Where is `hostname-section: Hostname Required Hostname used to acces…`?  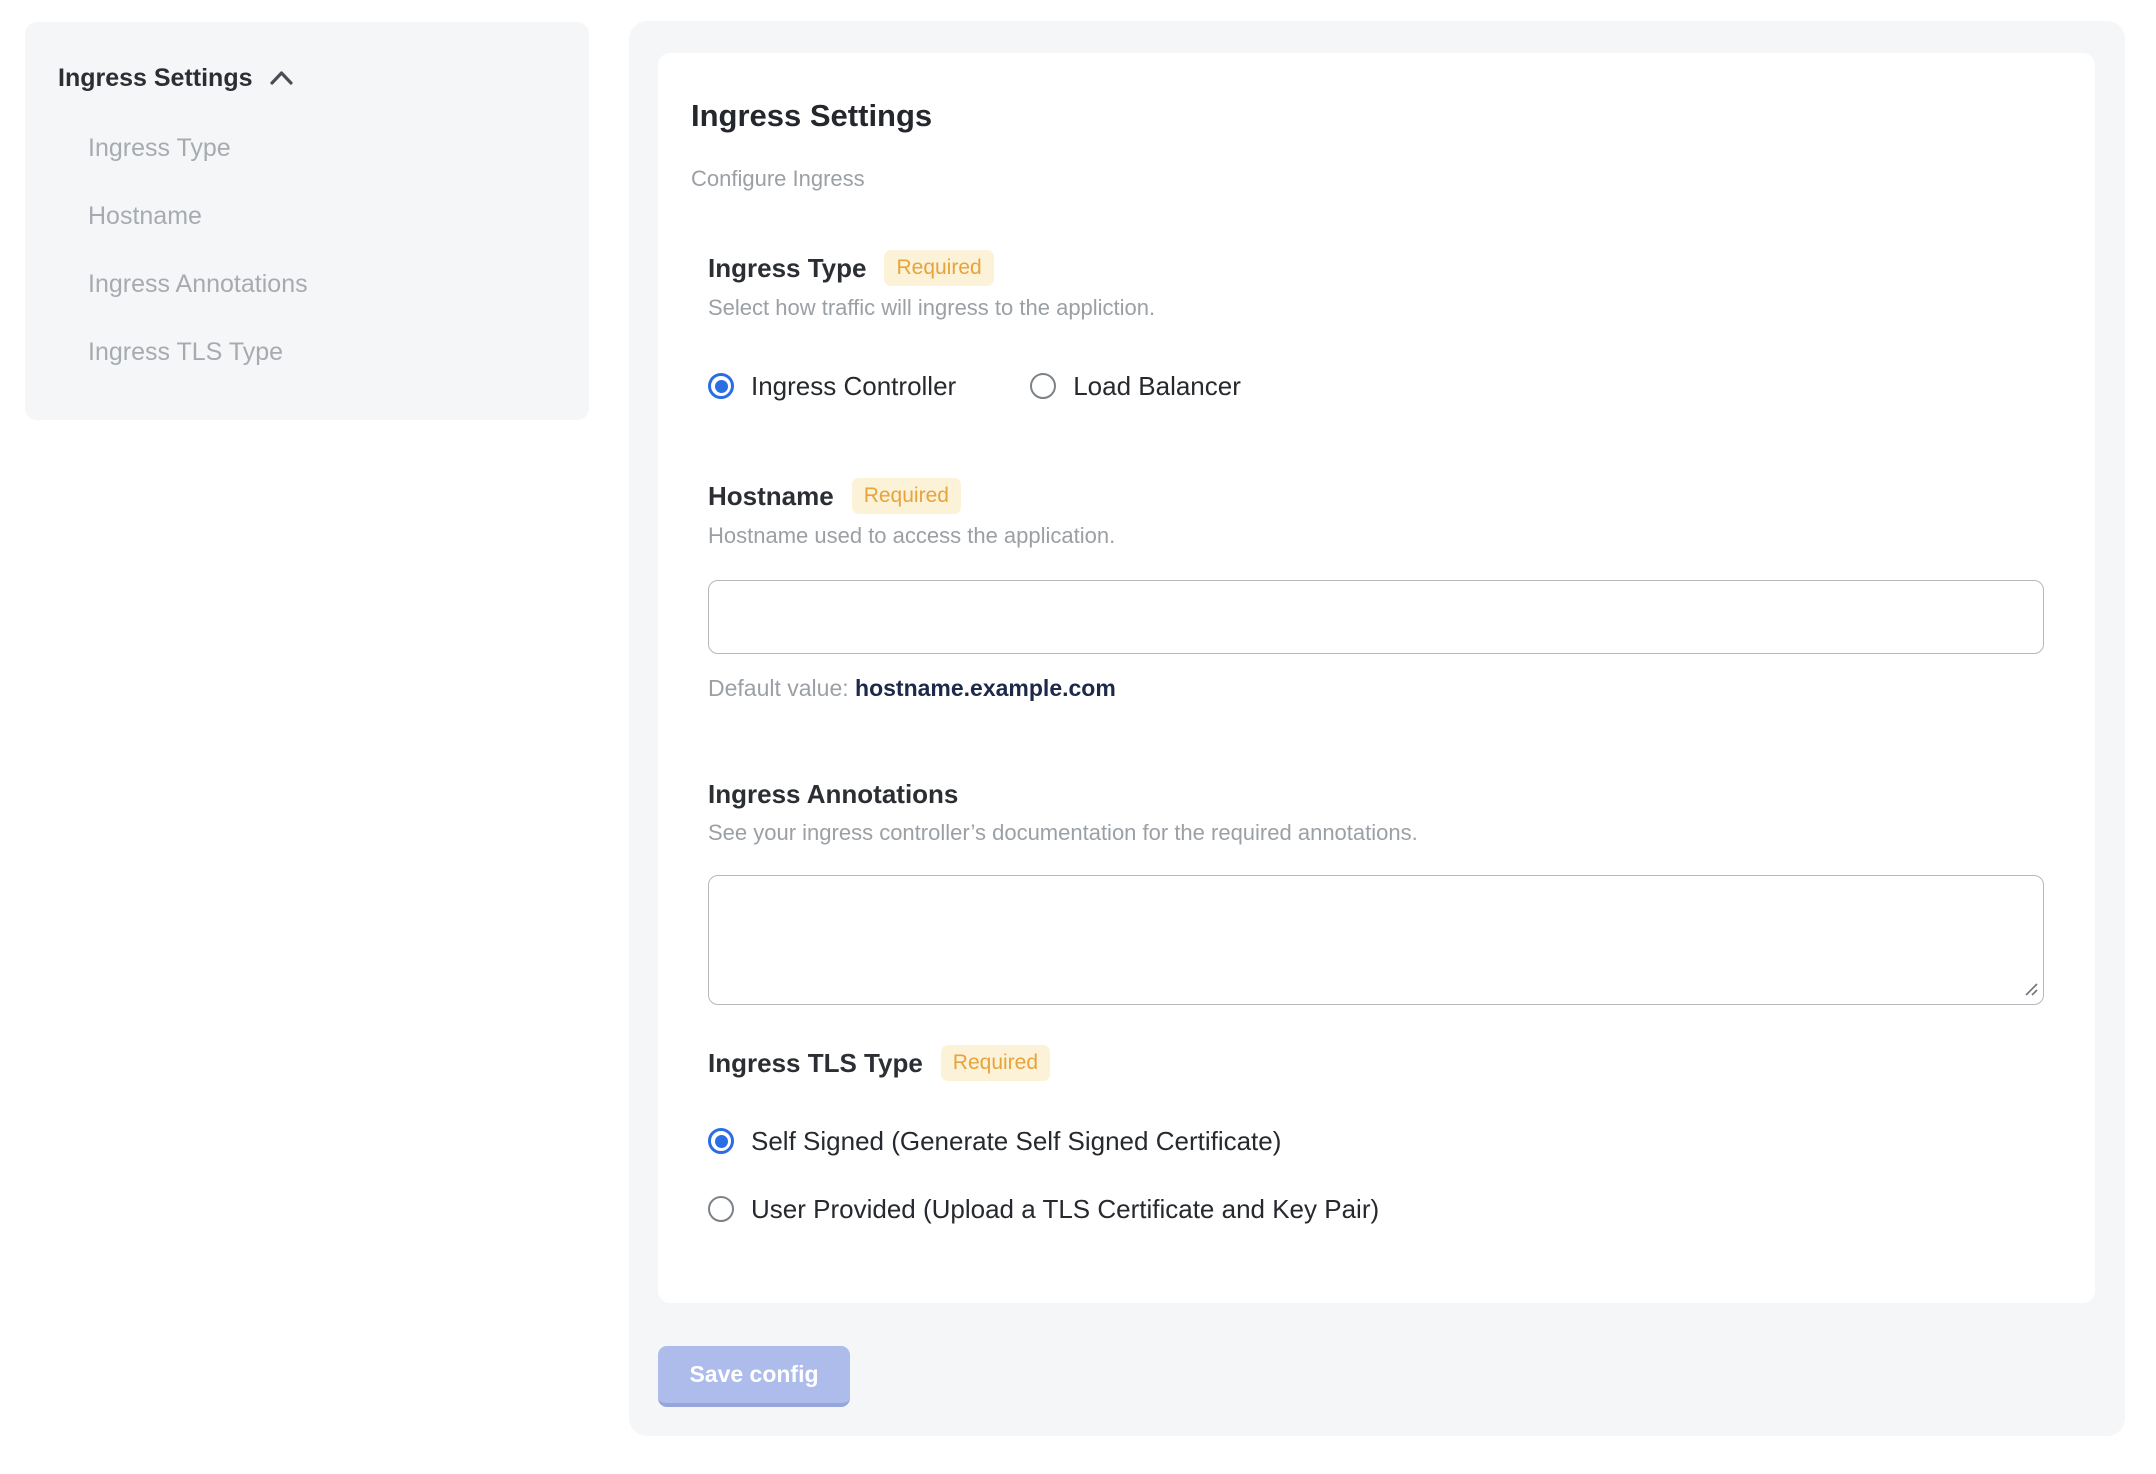 hostname-section: Hostname Required Hostname used to acces… is located at coordinates (1376, 590).